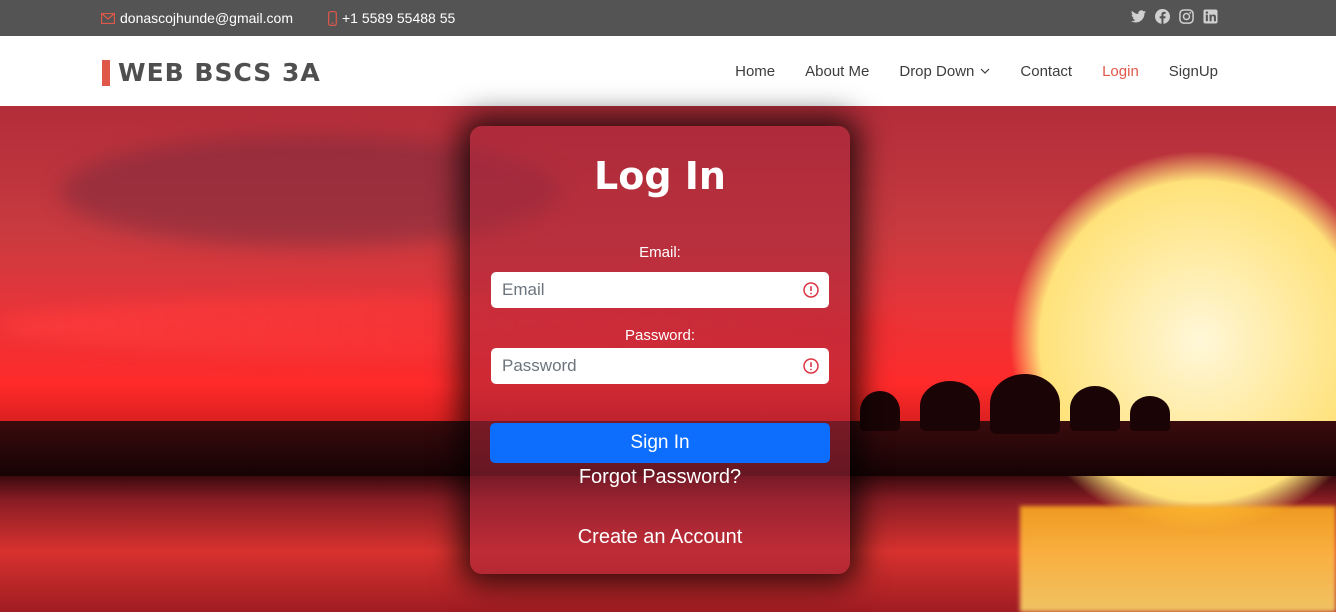 This screenshot has width=1336, height=612. I want to click on envelope-icon, so click(108, 18).